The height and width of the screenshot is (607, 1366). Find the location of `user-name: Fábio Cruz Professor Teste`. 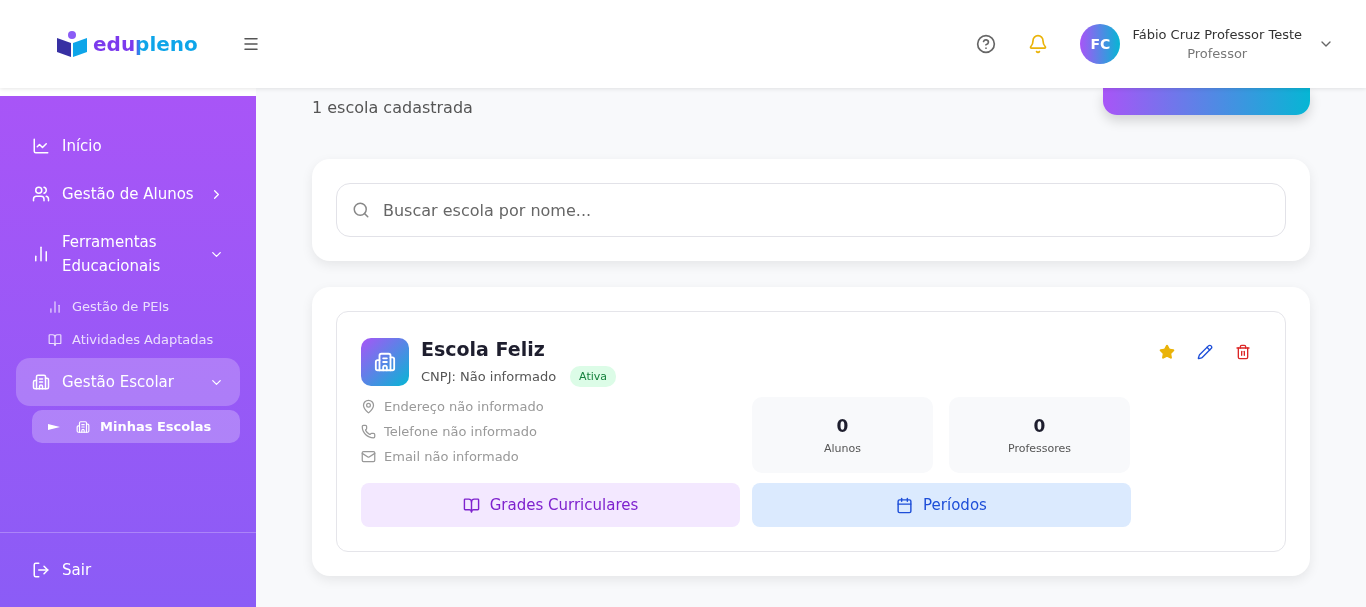

user-name: Fábio Cruz Professor Teste is located at coordinates (1217, 34).